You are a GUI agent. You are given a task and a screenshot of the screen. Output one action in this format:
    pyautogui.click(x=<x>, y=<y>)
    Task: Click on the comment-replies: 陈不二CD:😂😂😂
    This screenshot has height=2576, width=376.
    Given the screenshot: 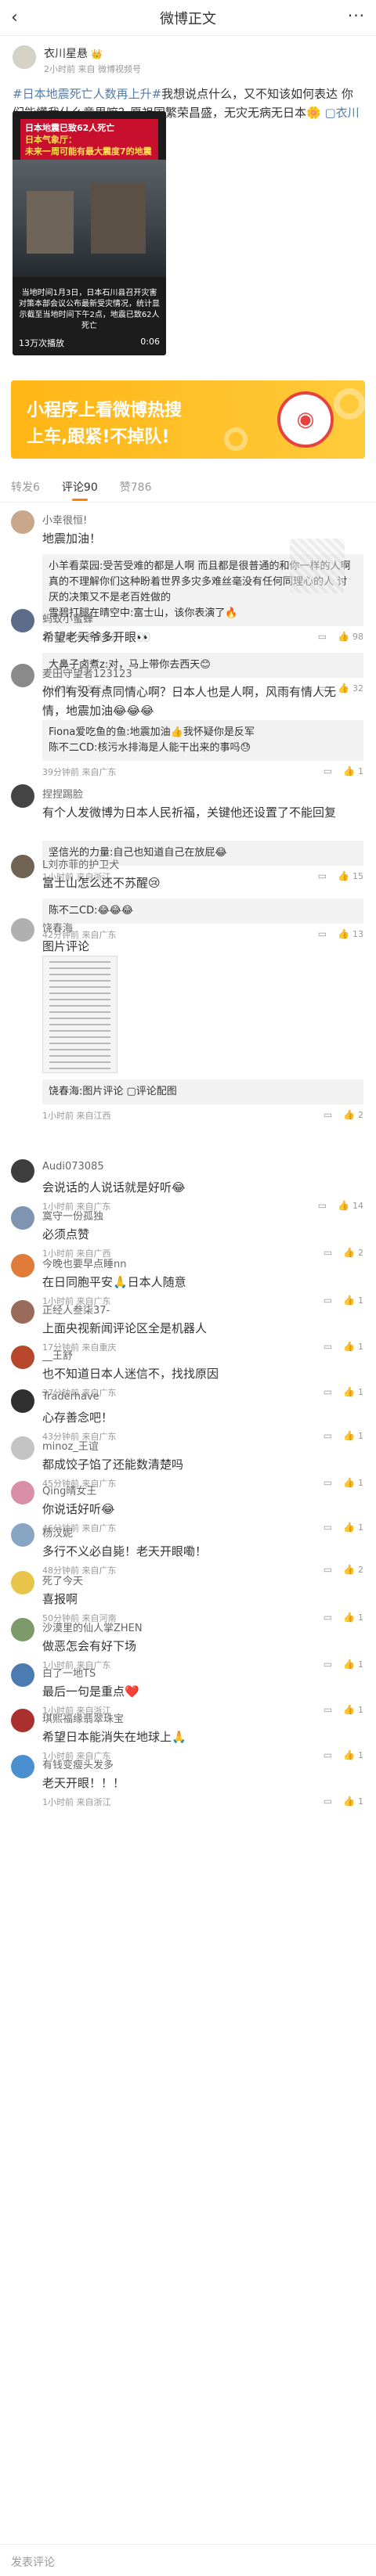 What is the action you would take?
    pyautogui.click(x=202, y=911)
    